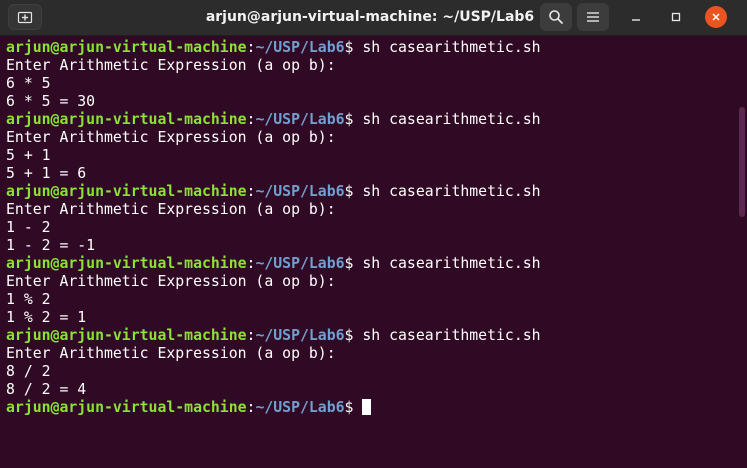  What do you see at coordinates (28, 299) in the screenshot?
I see `output-text: 1 % 2` at bounding box center [28, 299].